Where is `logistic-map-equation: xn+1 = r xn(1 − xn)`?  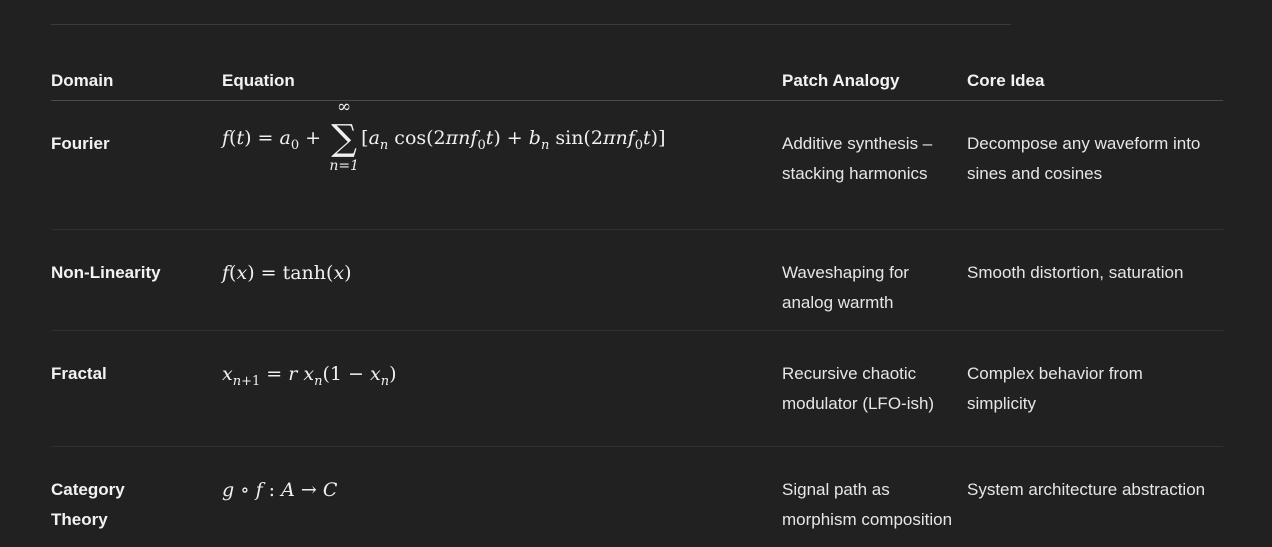
logistic-map-equation: xn+1 = r xn(1 − xn) is located at coordinates (309, 376).